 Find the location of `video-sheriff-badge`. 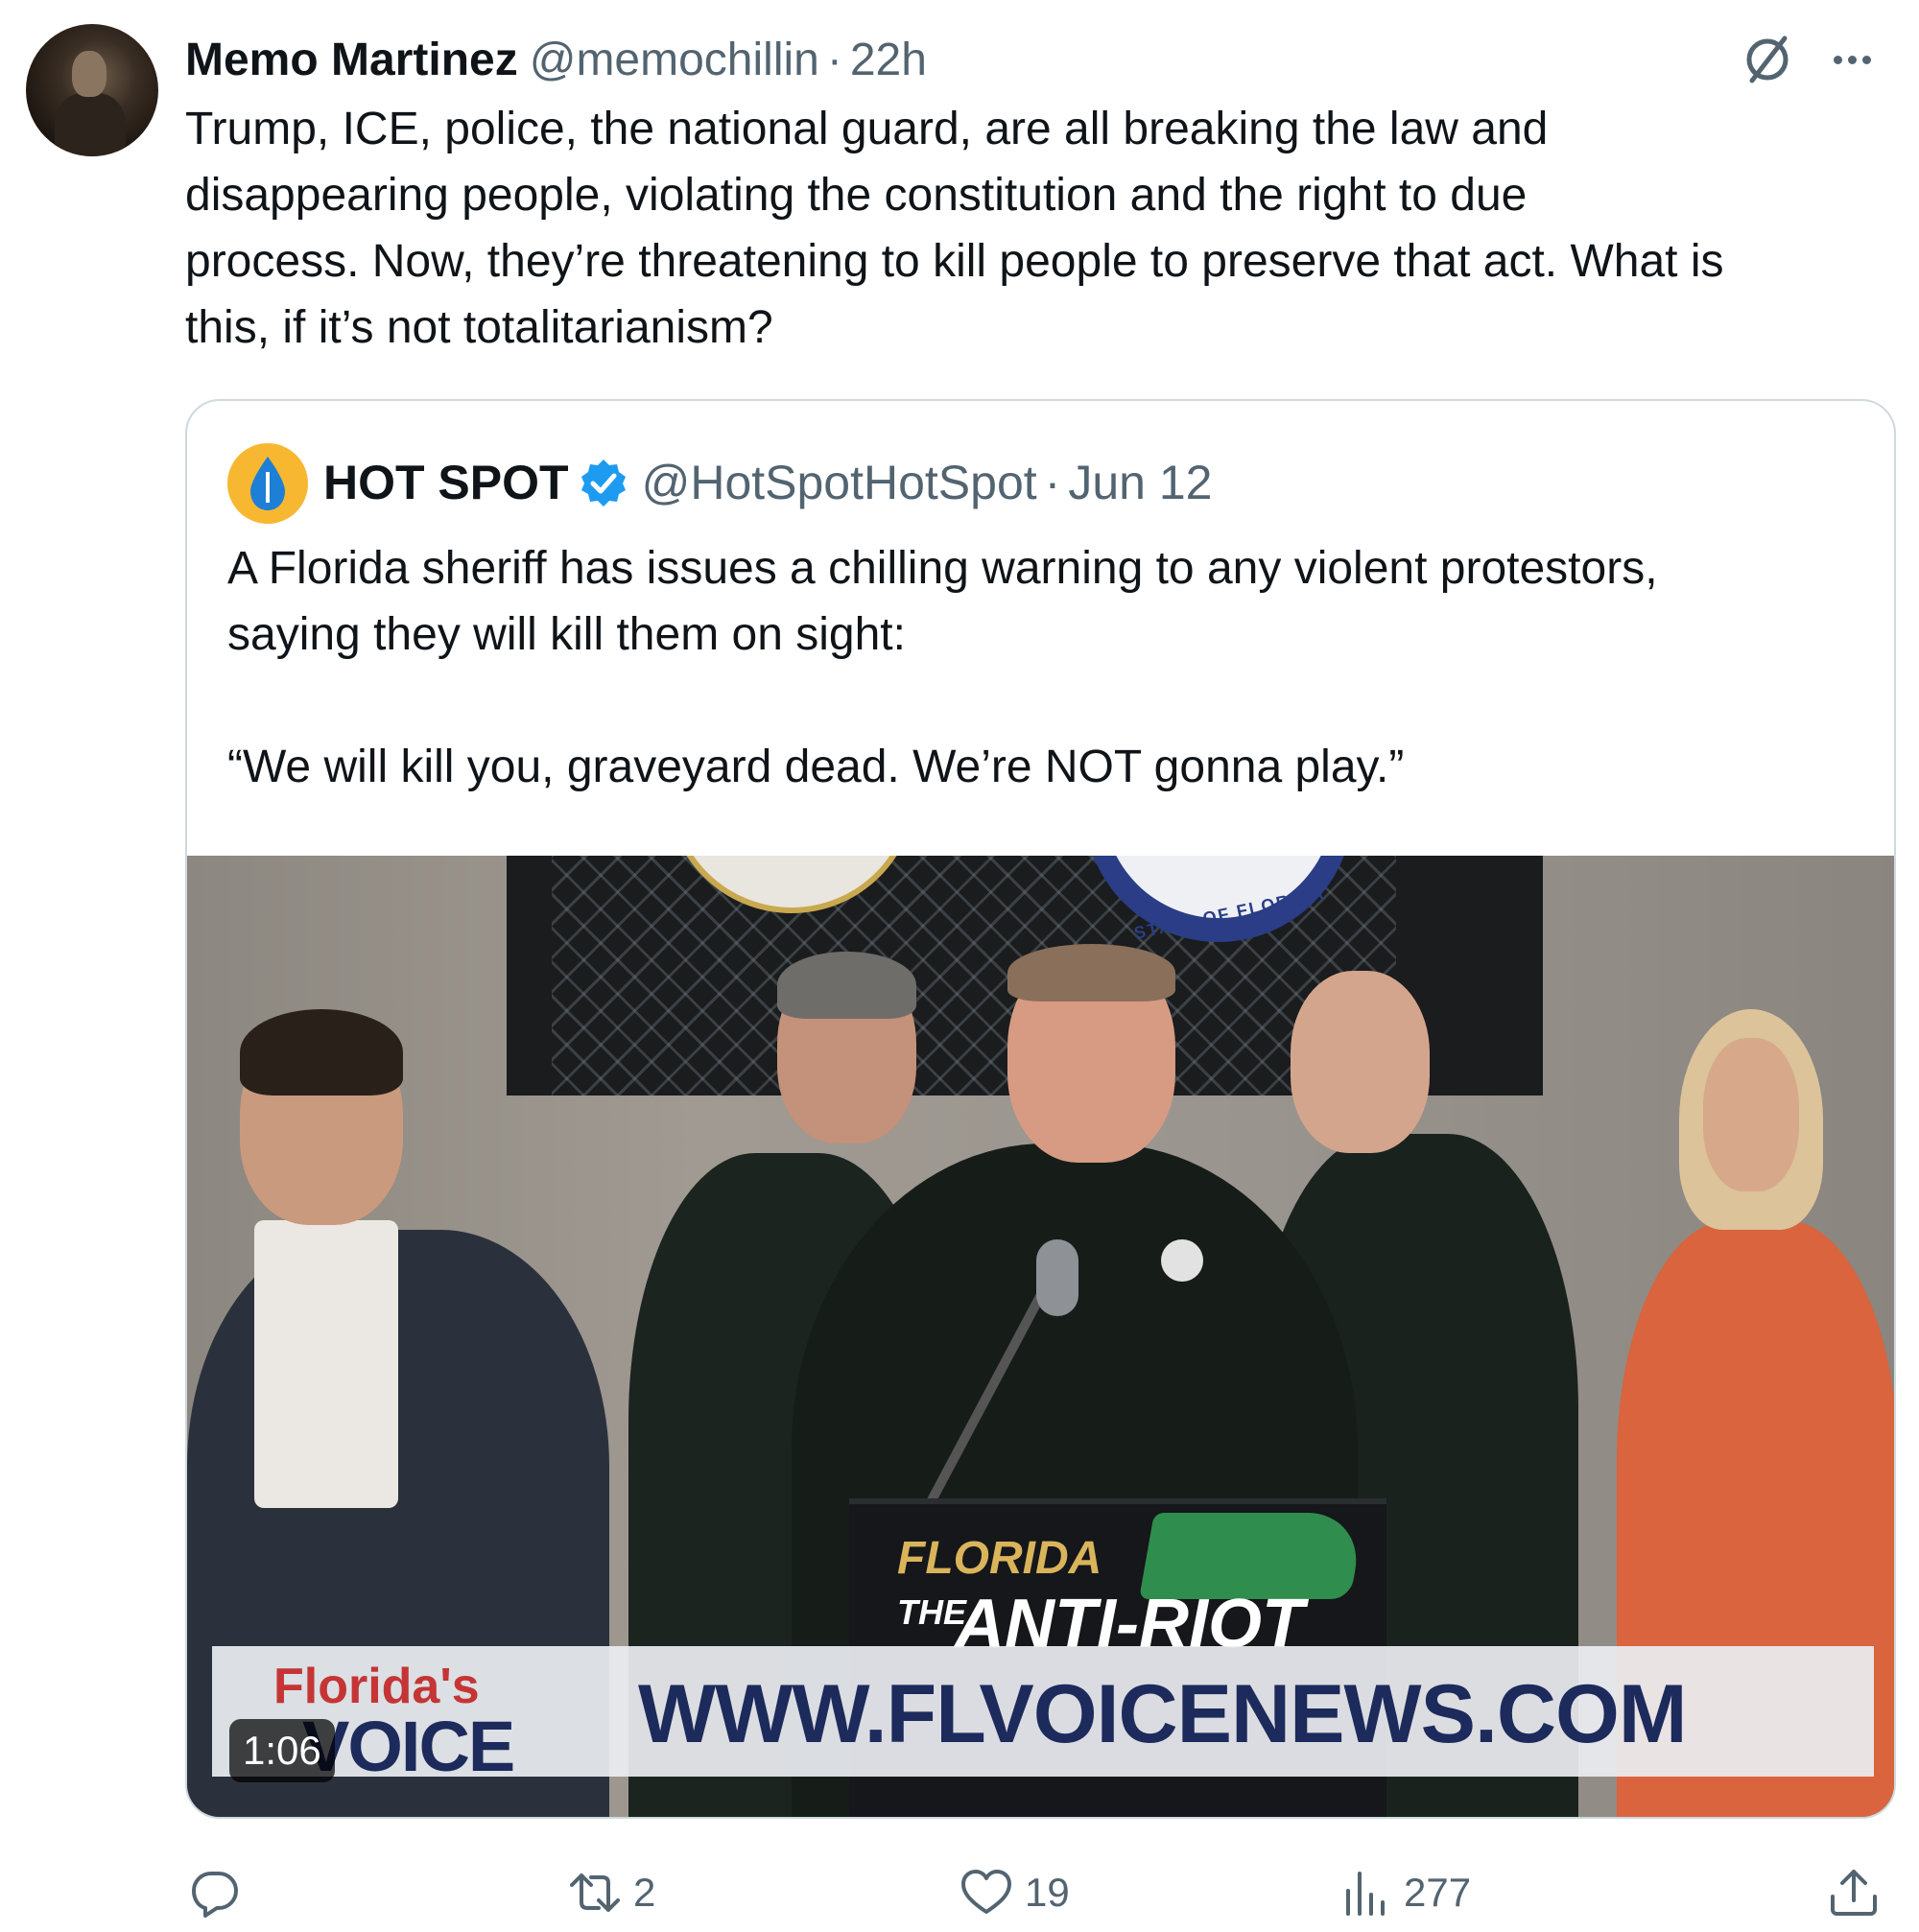

video-sheriff-badge is located at coordinates (1182, 1260).